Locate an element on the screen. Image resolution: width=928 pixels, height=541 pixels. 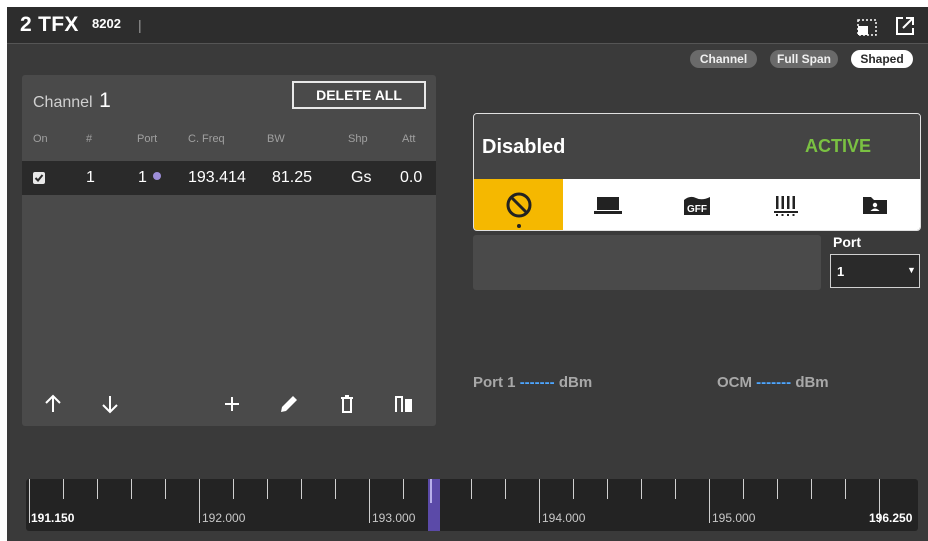
columns-icon is located at coordinates (404, 404).